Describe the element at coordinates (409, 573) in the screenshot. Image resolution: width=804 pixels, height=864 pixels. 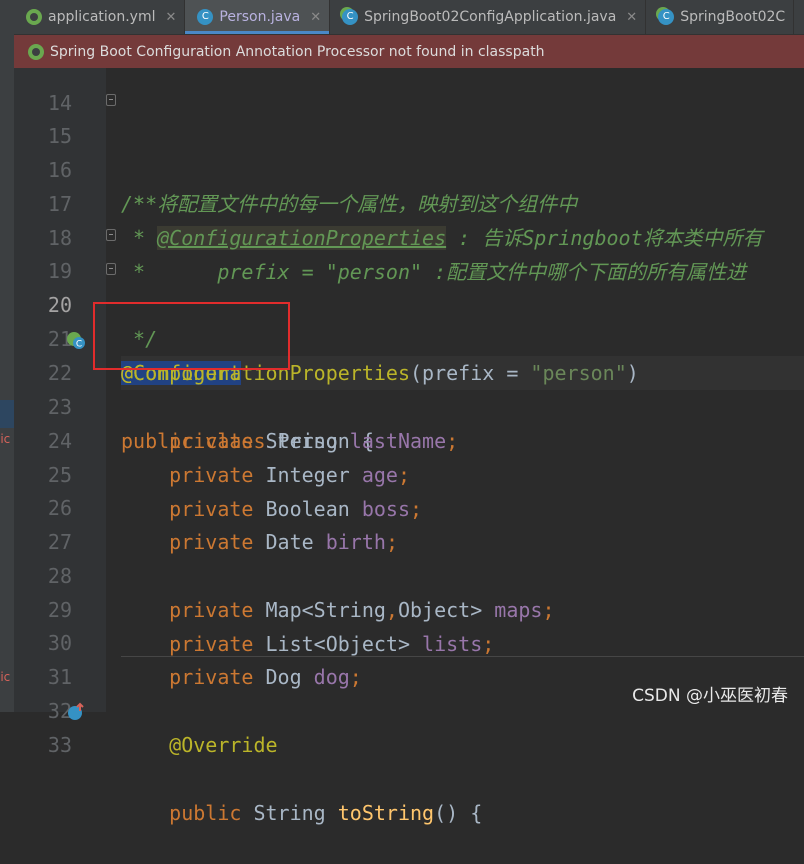
I see `code-line: 28 private Map<String,Object> maps;` at that location.